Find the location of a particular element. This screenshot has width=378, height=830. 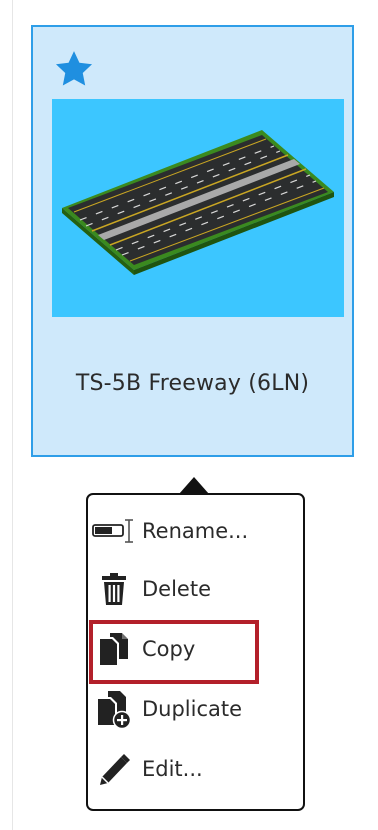

star-icon is located at coordinates (74, 69).